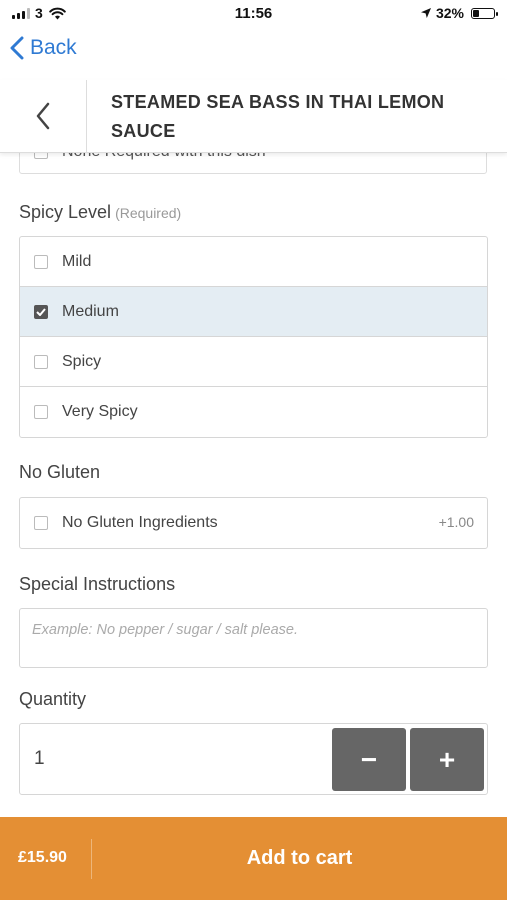 The width and height of the screenshot is (507, 900). Describe the element at coordinates (278, 116) in the screenshot. I see `page-title: STEAMED SEA BASS IN THAI LEMON SAUCE` at that location.